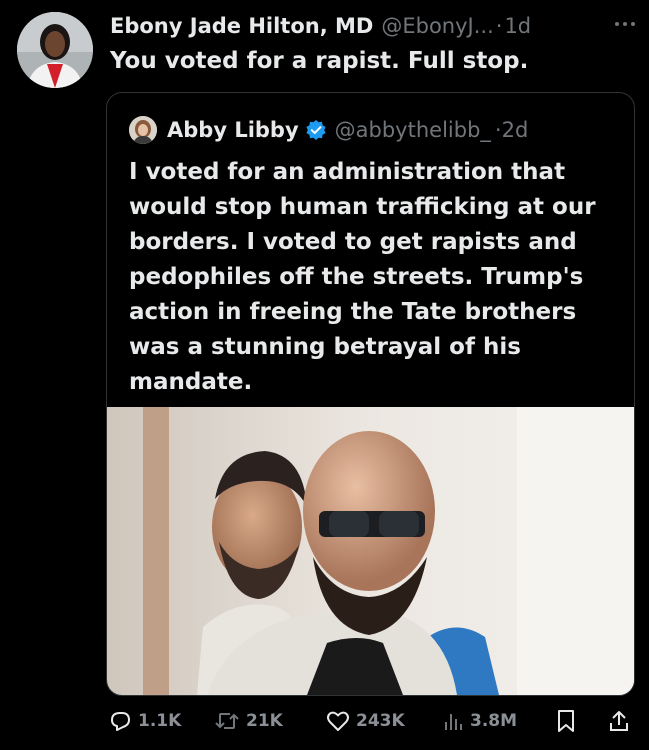  What do you see at coordinates (515, 130) in the screenshot?
I see `quoted-tweet-time: 2d` at bounding box center [515, 130].